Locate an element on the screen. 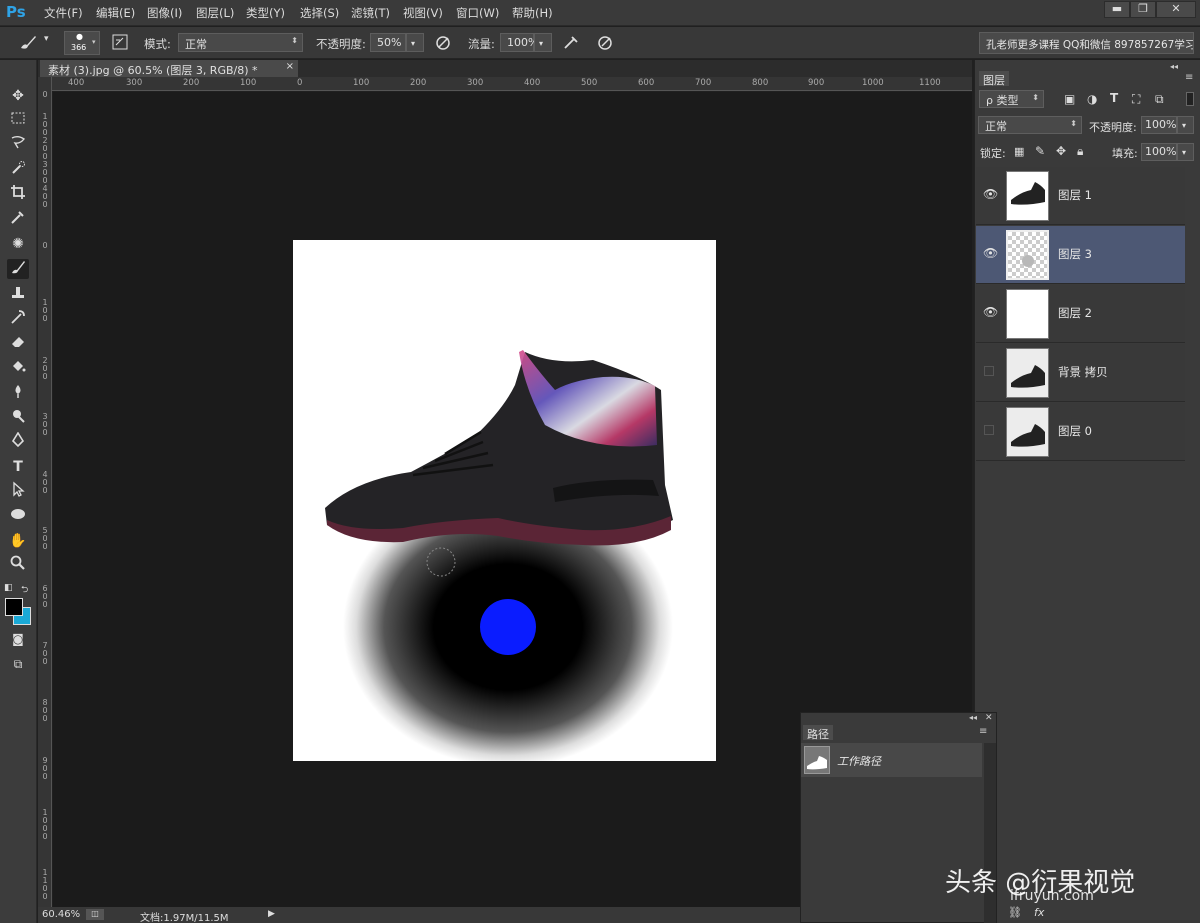 The width and height of the screenshot is (1200, 923). layer-filter-select: ρ 类型 ⬍ is located at coordinates (1011, 99).